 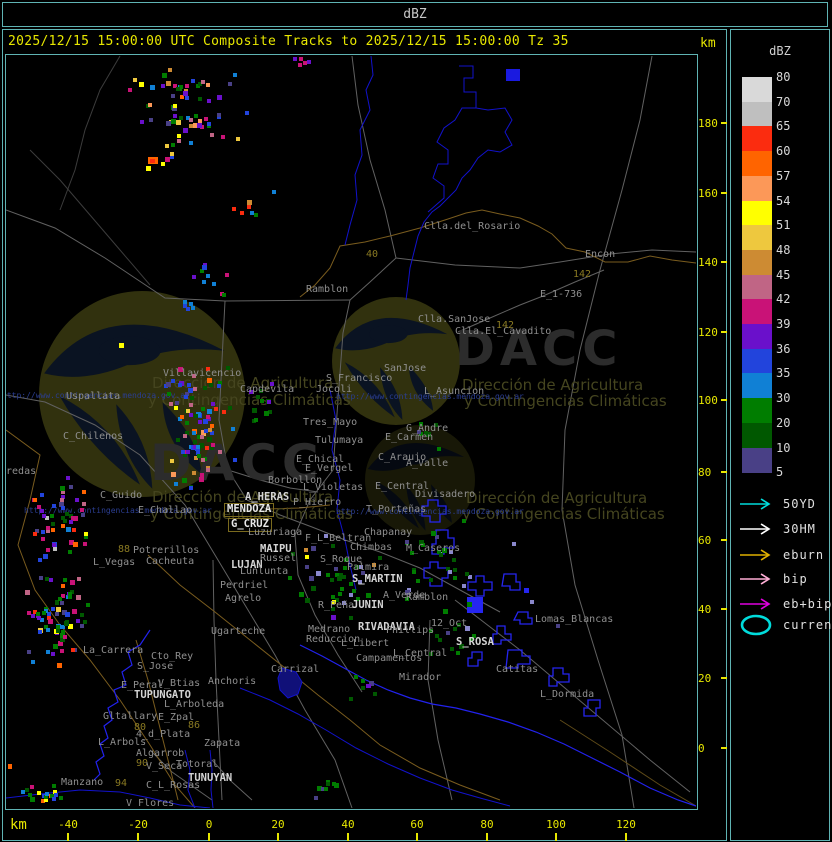 I want to click on place-label: Ramblon, so click(x=327, y=289).